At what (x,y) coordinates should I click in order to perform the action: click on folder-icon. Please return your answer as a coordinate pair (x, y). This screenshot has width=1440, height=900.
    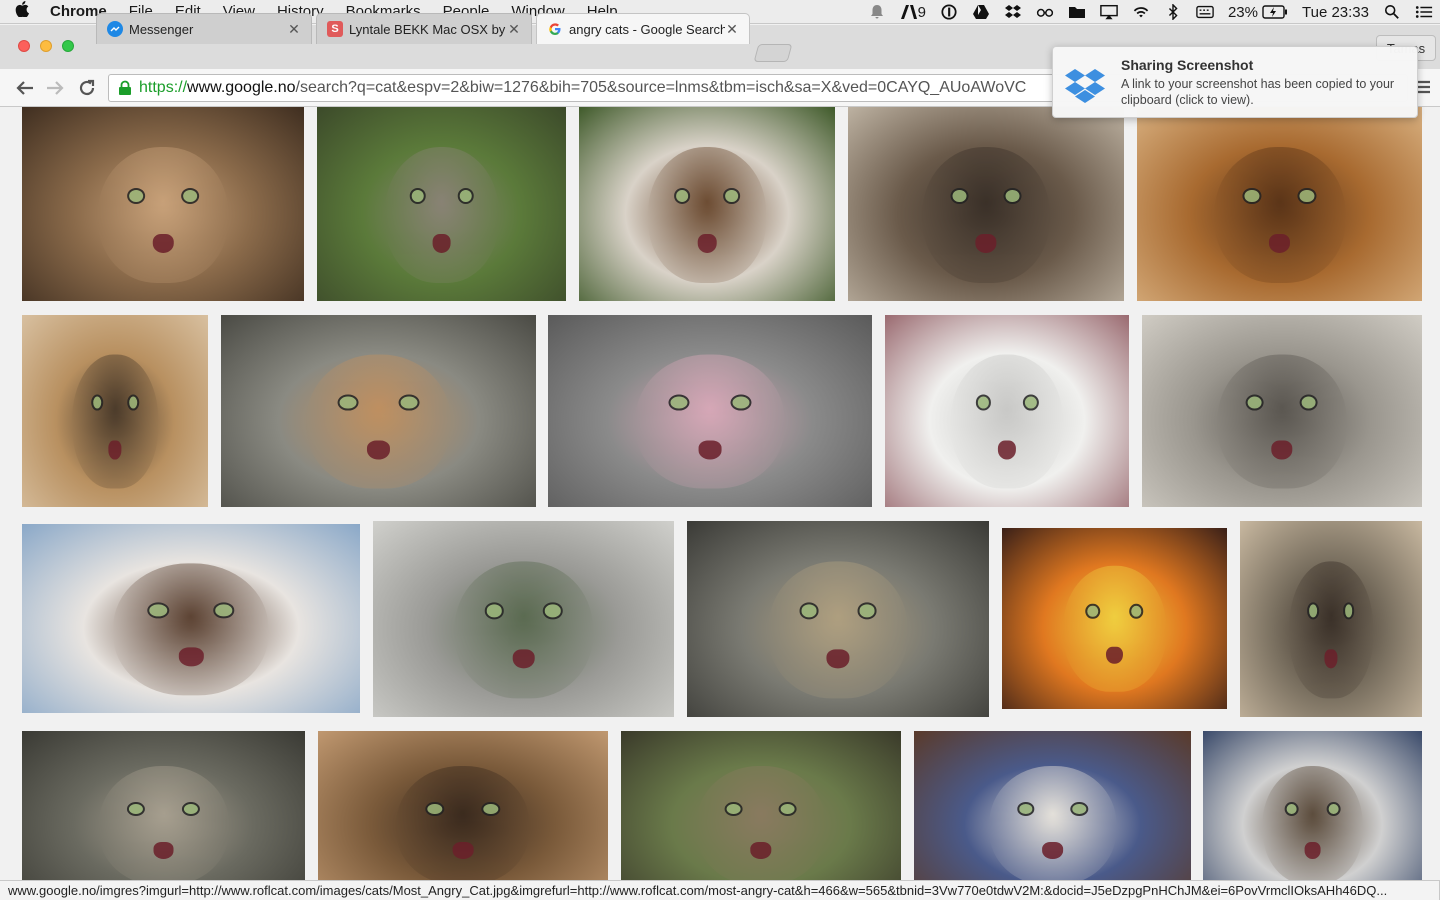
    Looking at the image, I should click on (1077, 12).